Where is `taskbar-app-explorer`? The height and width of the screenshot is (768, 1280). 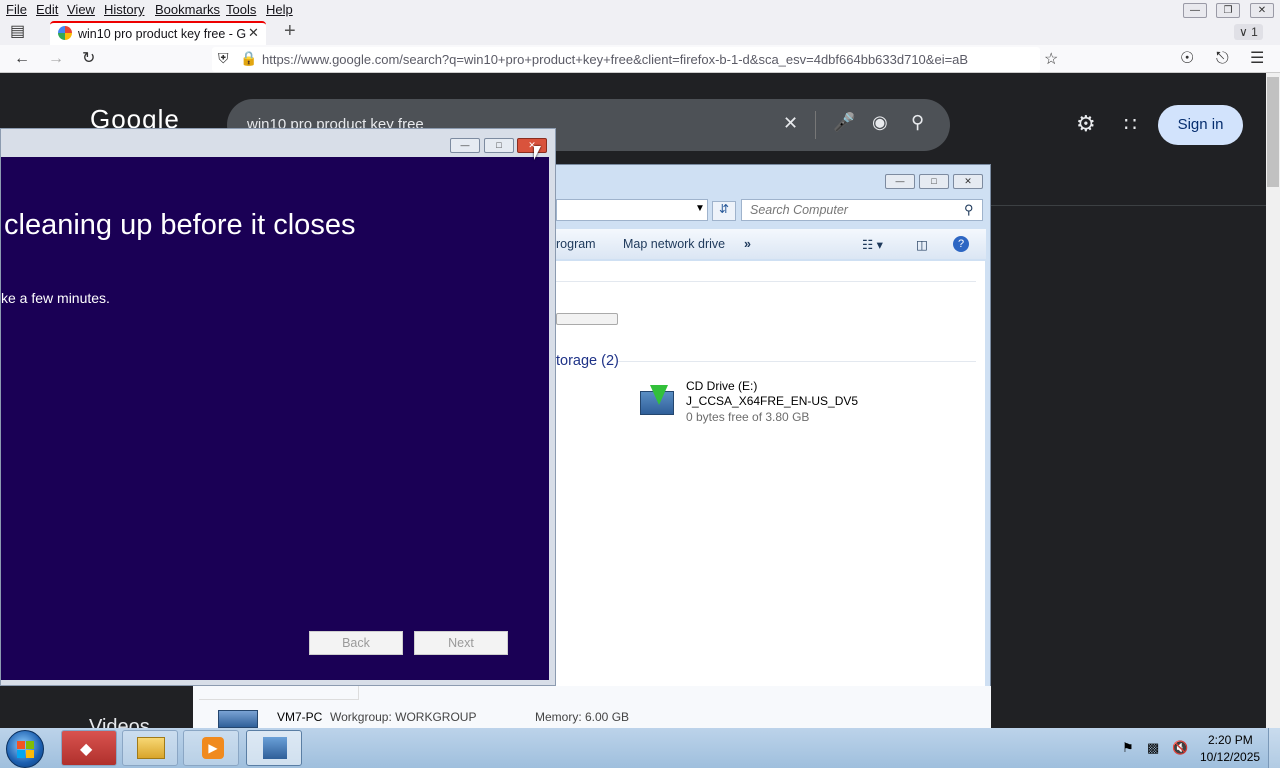 taskbar-app-explorer is located at coordinates (150, 748).